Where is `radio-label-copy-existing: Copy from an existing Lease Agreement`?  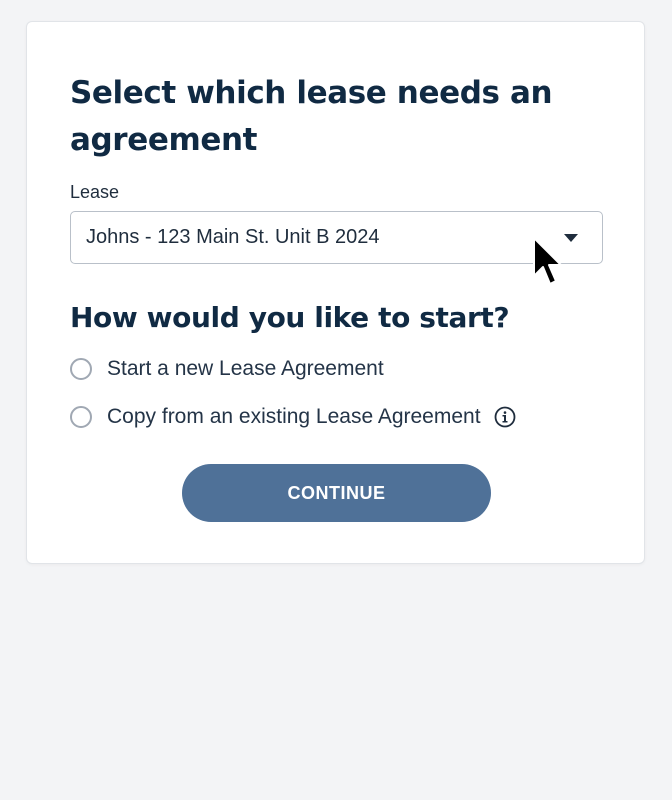
radio-label-copy-existing: Copy from an existing Lease Agreement is located at coordinates (294, 416).